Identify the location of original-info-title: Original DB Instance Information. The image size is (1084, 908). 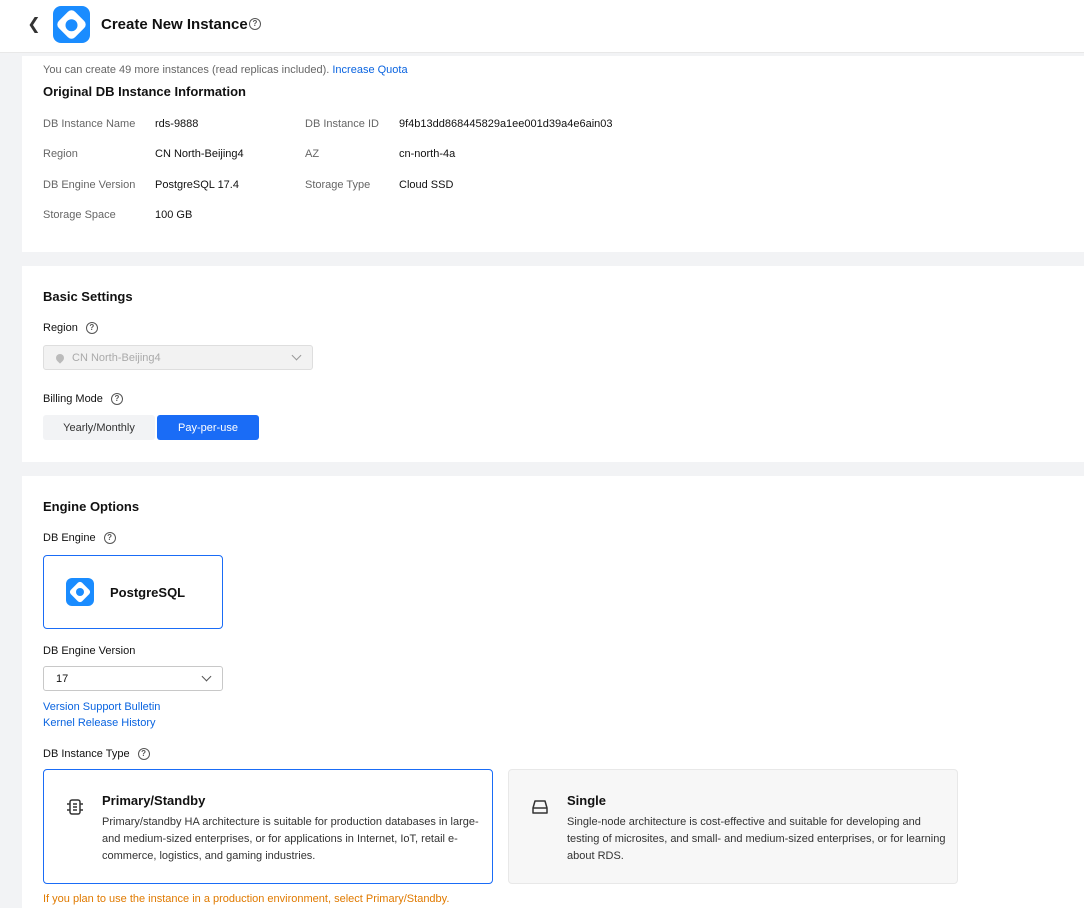
(144, 91).